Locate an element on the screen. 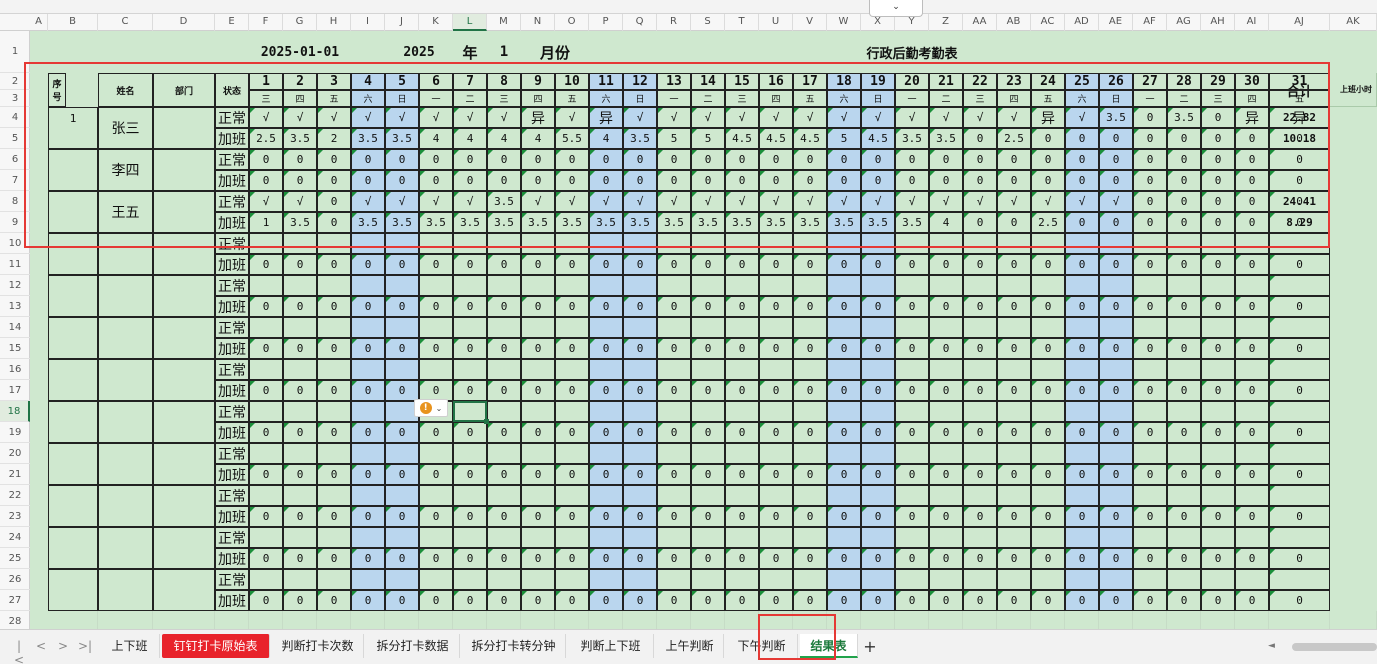  day-header: 14 is located at coordinates (708, 81).